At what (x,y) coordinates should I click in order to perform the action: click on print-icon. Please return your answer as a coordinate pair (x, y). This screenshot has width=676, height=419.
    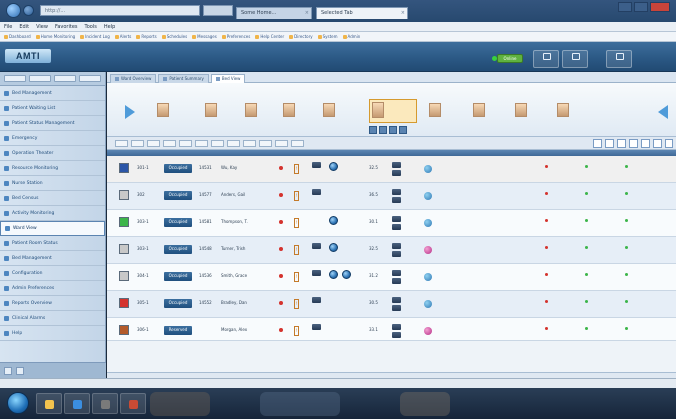
    Looking at the image, I should click on (597, 143).